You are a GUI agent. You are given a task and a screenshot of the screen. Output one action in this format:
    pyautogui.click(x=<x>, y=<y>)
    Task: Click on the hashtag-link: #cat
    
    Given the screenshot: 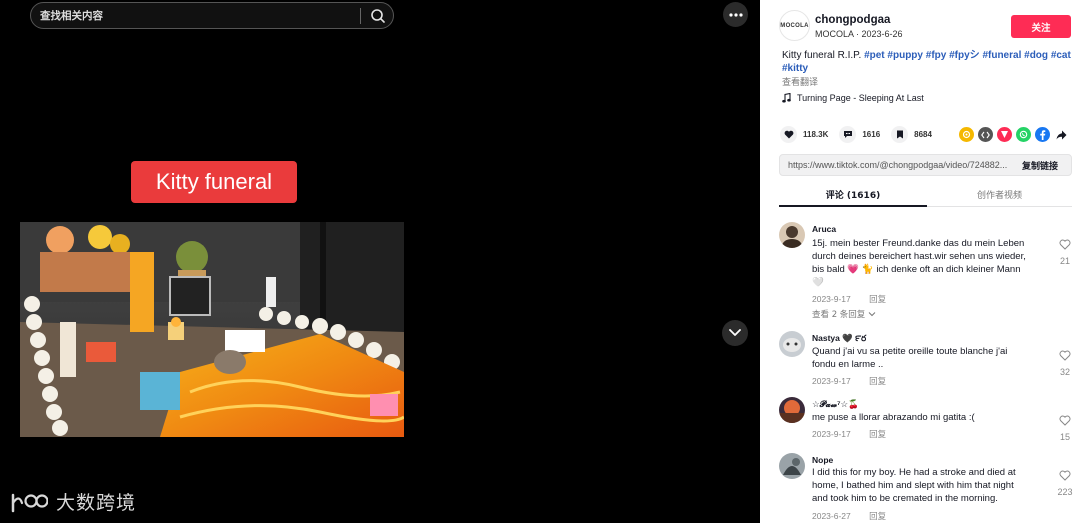 What is the action you would take?
    pyautogui.click(x=1061, y=55)
    